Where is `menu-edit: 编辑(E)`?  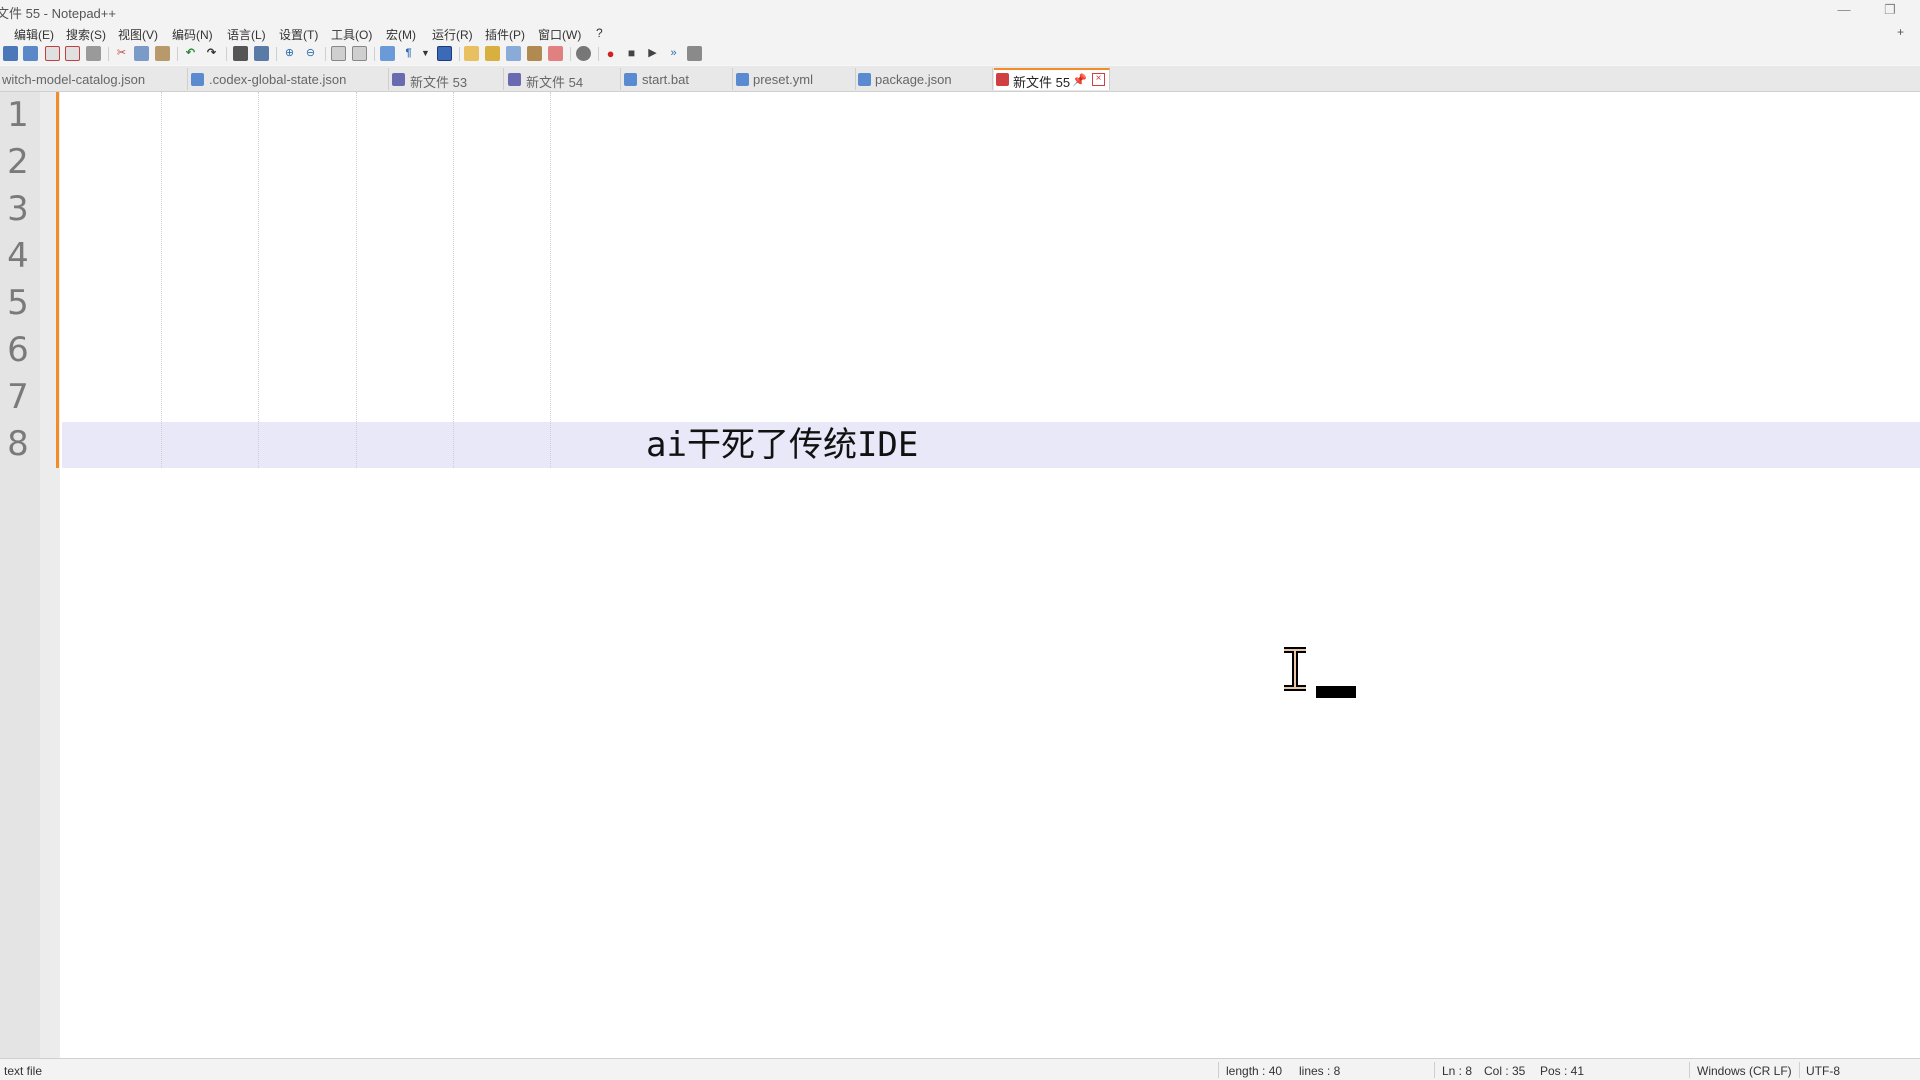 menu-edit: 编辑(E) is located at coordinates (34, 34).